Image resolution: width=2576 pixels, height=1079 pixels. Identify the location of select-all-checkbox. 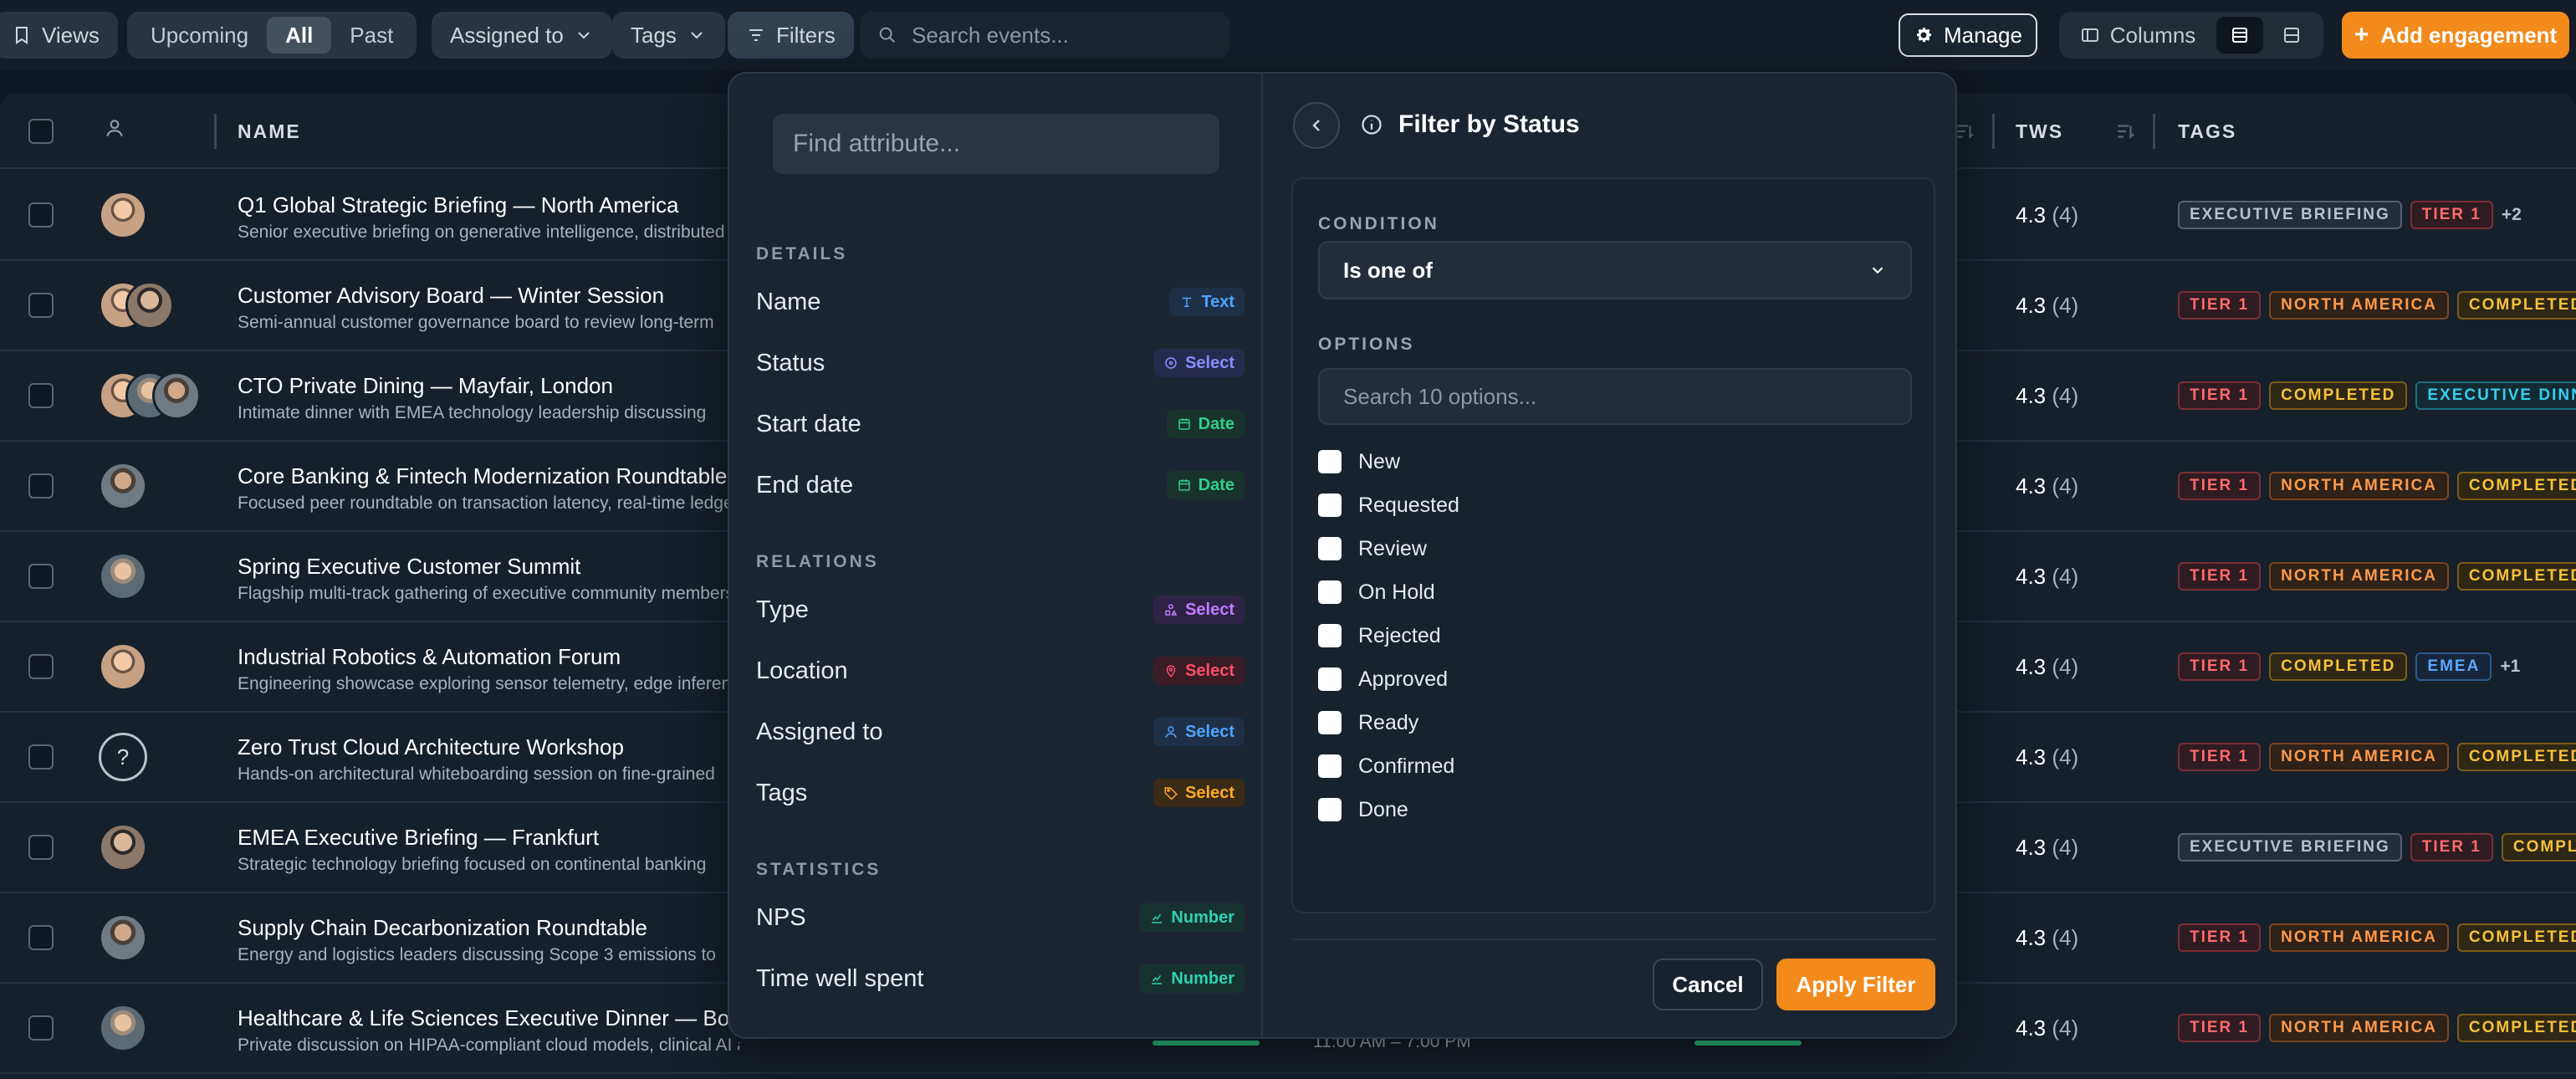
(41, 131).